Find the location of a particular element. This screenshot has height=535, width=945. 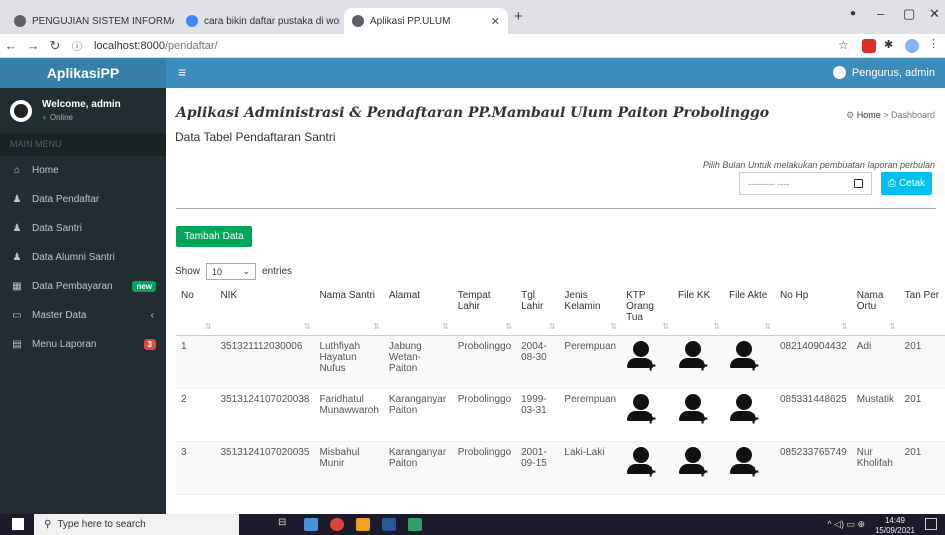

column-header: Nama Santri ⇅ is located at coordinates (349, 310).